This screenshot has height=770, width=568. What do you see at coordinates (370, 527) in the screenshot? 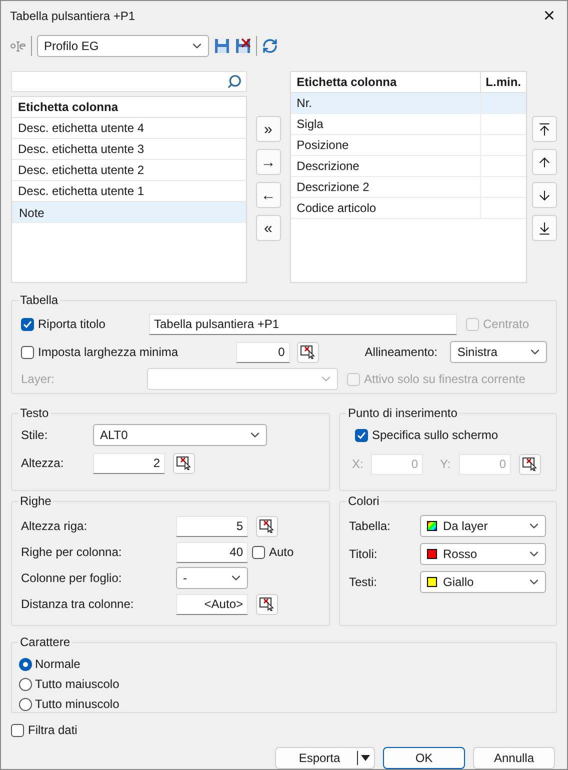
I see `field-label: Tabella:` at bounding box center [370, 527].